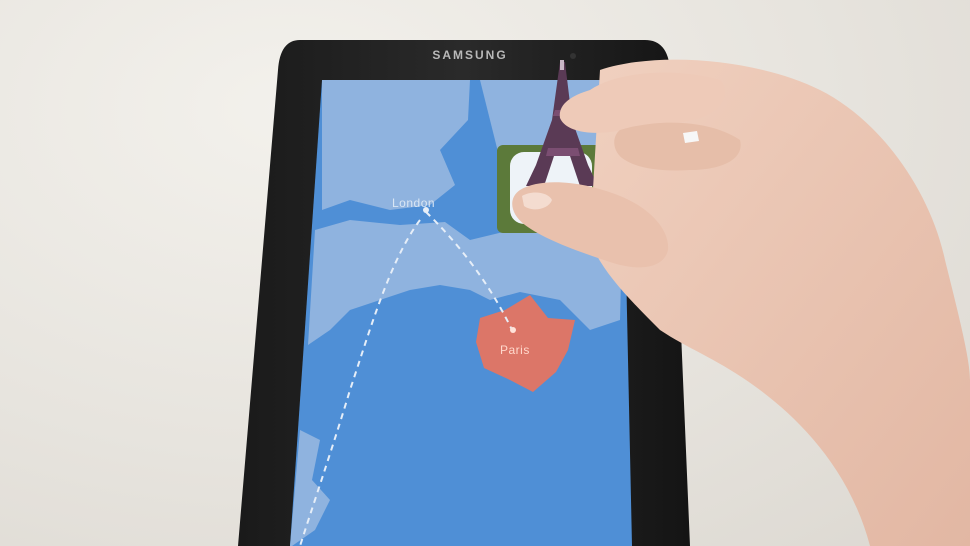 This screenshot has height=546, width=970. I want to click on city-label-paris: Paris, so click(515, 350).